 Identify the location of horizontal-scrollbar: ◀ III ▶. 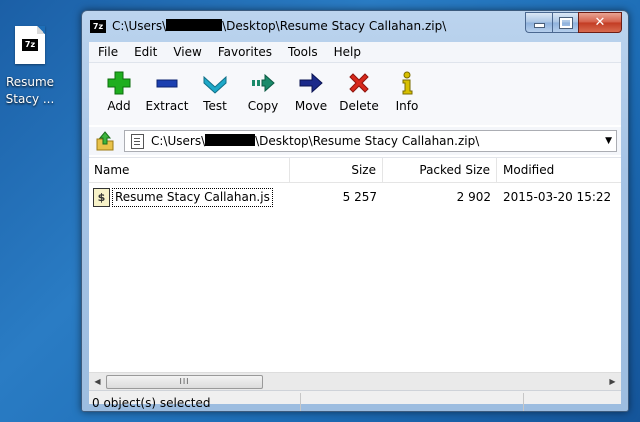
(355, 381).